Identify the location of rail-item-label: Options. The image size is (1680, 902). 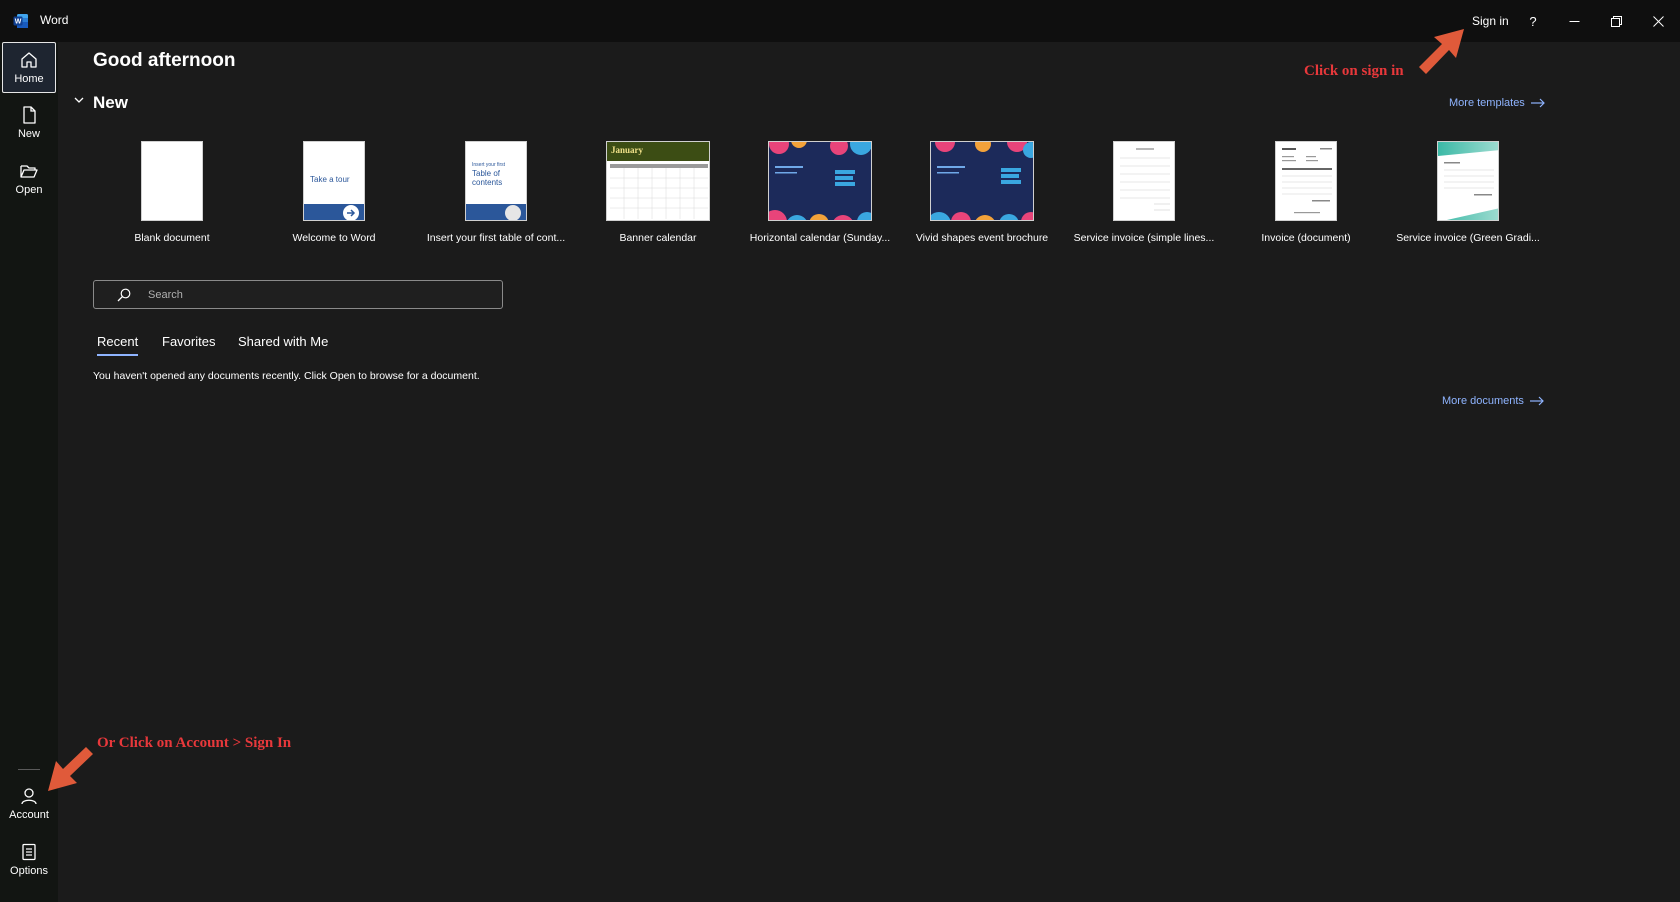
(29, 871).